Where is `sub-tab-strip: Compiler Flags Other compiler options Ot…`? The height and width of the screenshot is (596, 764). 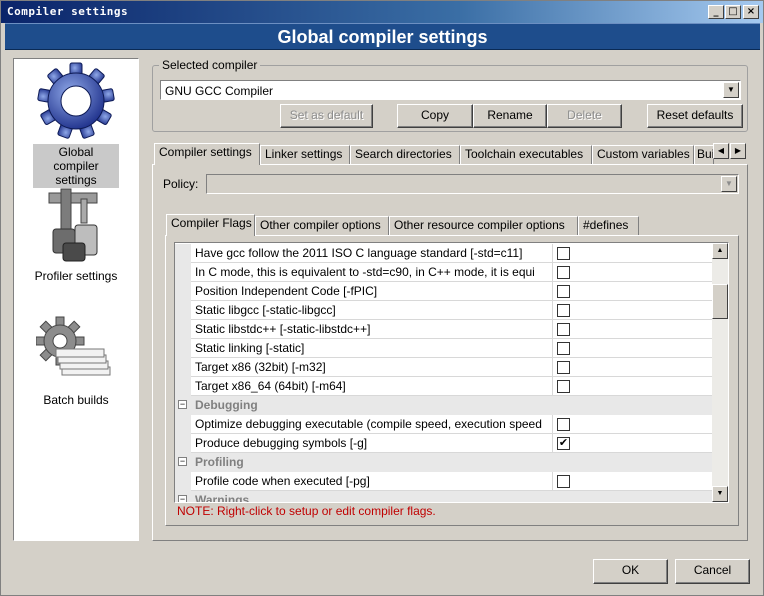 sub-tab-strip: Compiler Flags Other compiler options Ot… is located at coordinates (406, 225).